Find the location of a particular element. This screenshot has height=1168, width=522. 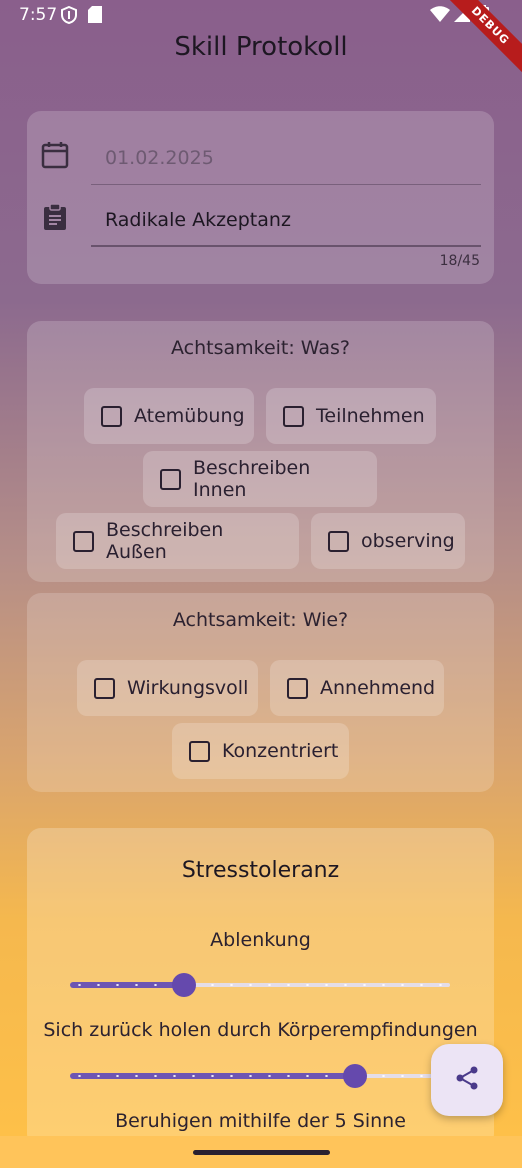

chip-konzentriert: Konzentriert is located at coordinates (260, 751).